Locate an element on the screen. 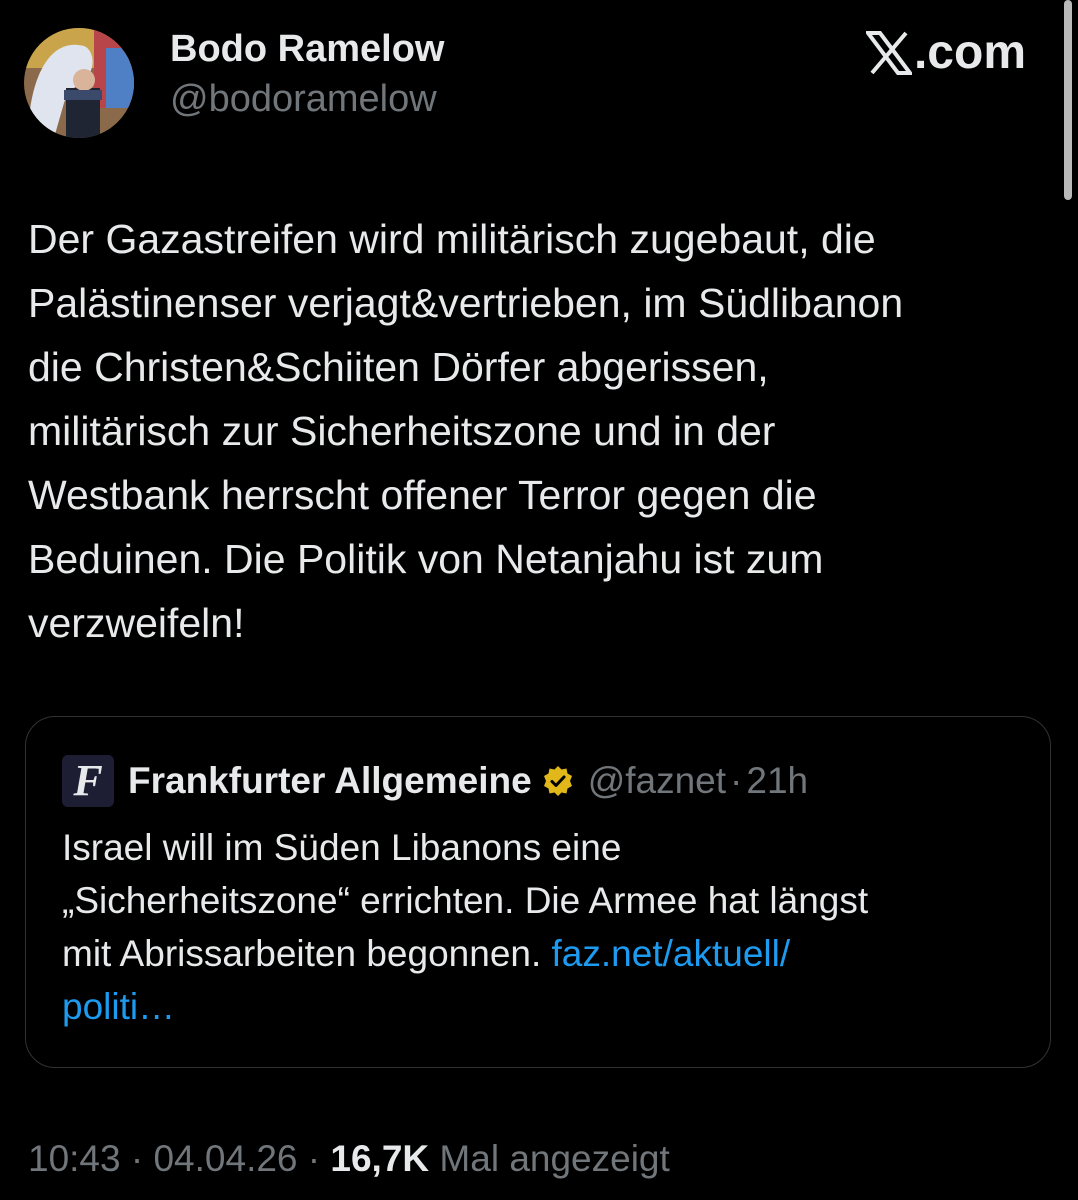 Image resolution: width=1078 pixels, height=1200 pixels. quoted-account-avatar: F is located at coordinates (88, 781).